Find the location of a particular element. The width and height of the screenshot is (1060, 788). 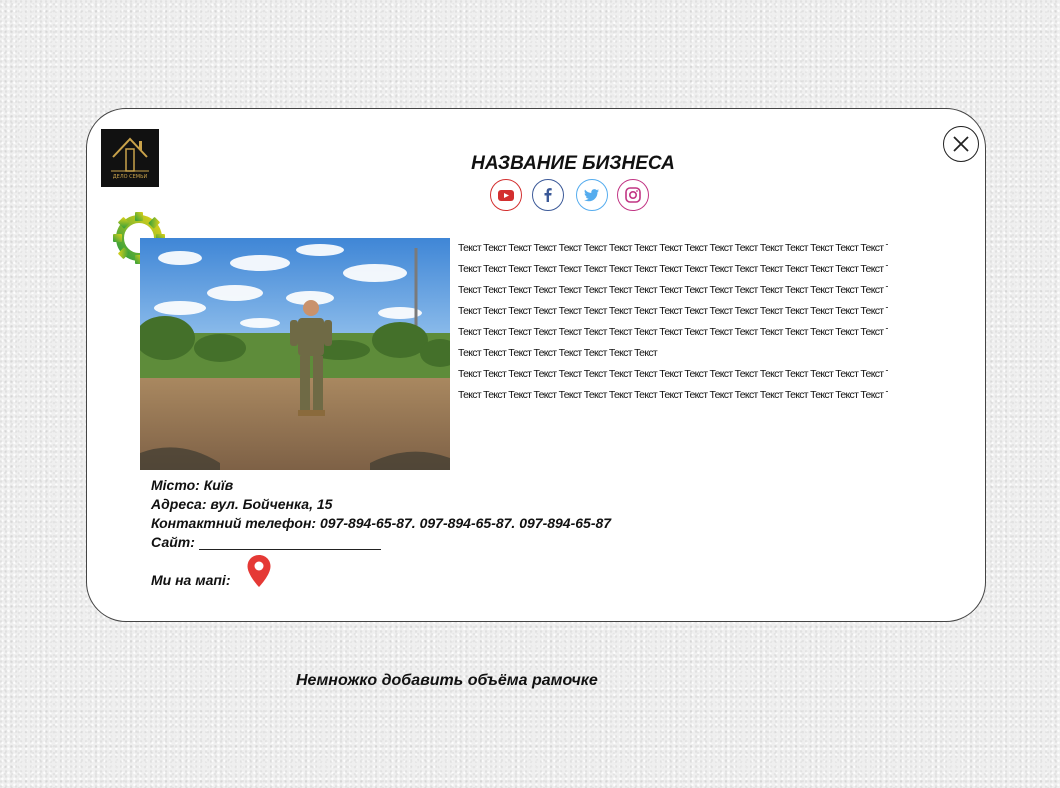

business-logo: ДЕЛО СЕМЬИ is located at coordinates (130, 158).